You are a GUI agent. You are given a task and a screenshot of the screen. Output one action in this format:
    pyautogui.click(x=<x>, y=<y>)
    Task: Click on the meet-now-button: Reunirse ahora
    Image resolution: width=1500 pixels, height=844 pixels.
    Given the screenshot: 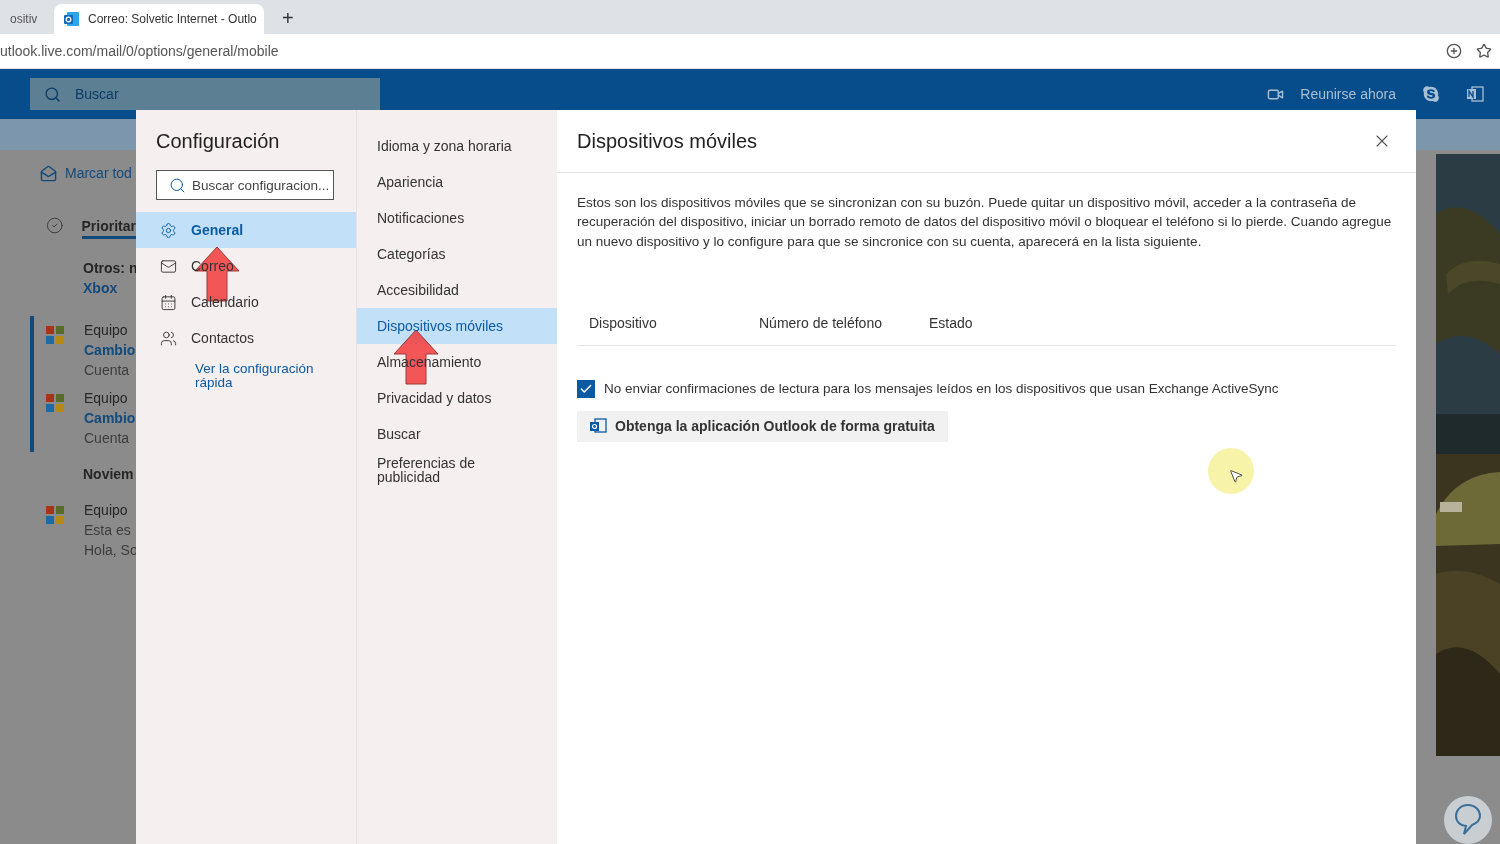 What is the action you would take?
    pyautogui.click(x=1331, y=94)
    